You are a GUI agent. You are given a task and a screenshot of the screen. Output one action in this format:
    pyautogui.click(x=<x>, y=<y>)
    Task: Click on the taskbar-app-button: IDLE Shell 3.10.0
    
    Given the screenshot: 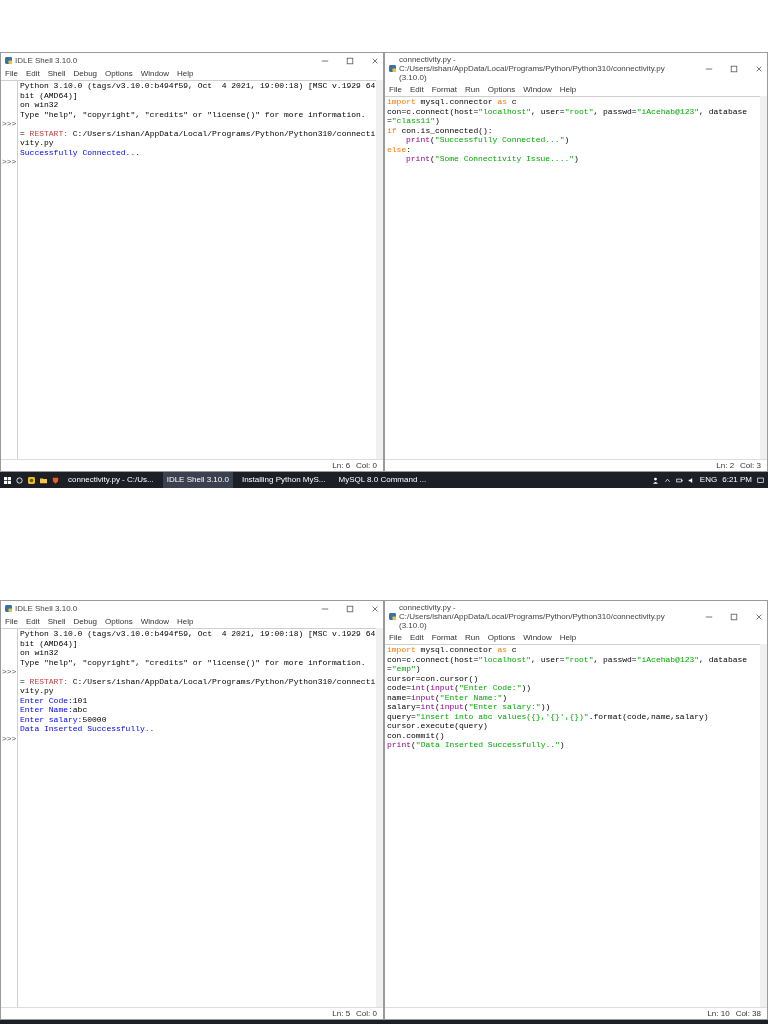 What is the action you would take?
    pyautogui.click(x=197, y=480)
    